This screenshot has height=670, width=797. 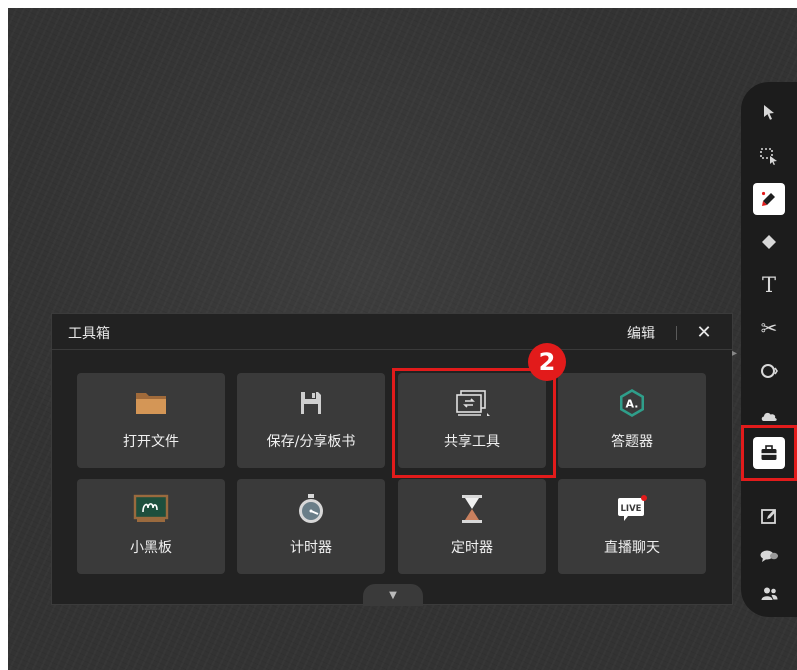 I want to click on edit-button: 编辑, so click(x=641, y=333).